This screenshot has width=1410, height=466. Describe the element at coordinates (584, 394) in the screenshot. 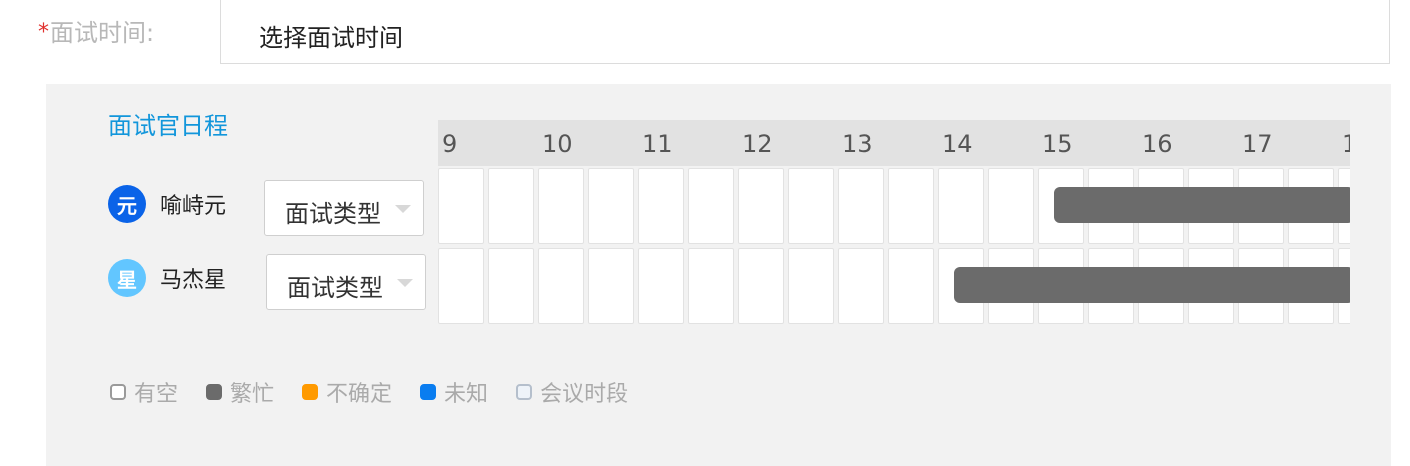

I see `legend-label: 会议时段` at that location.